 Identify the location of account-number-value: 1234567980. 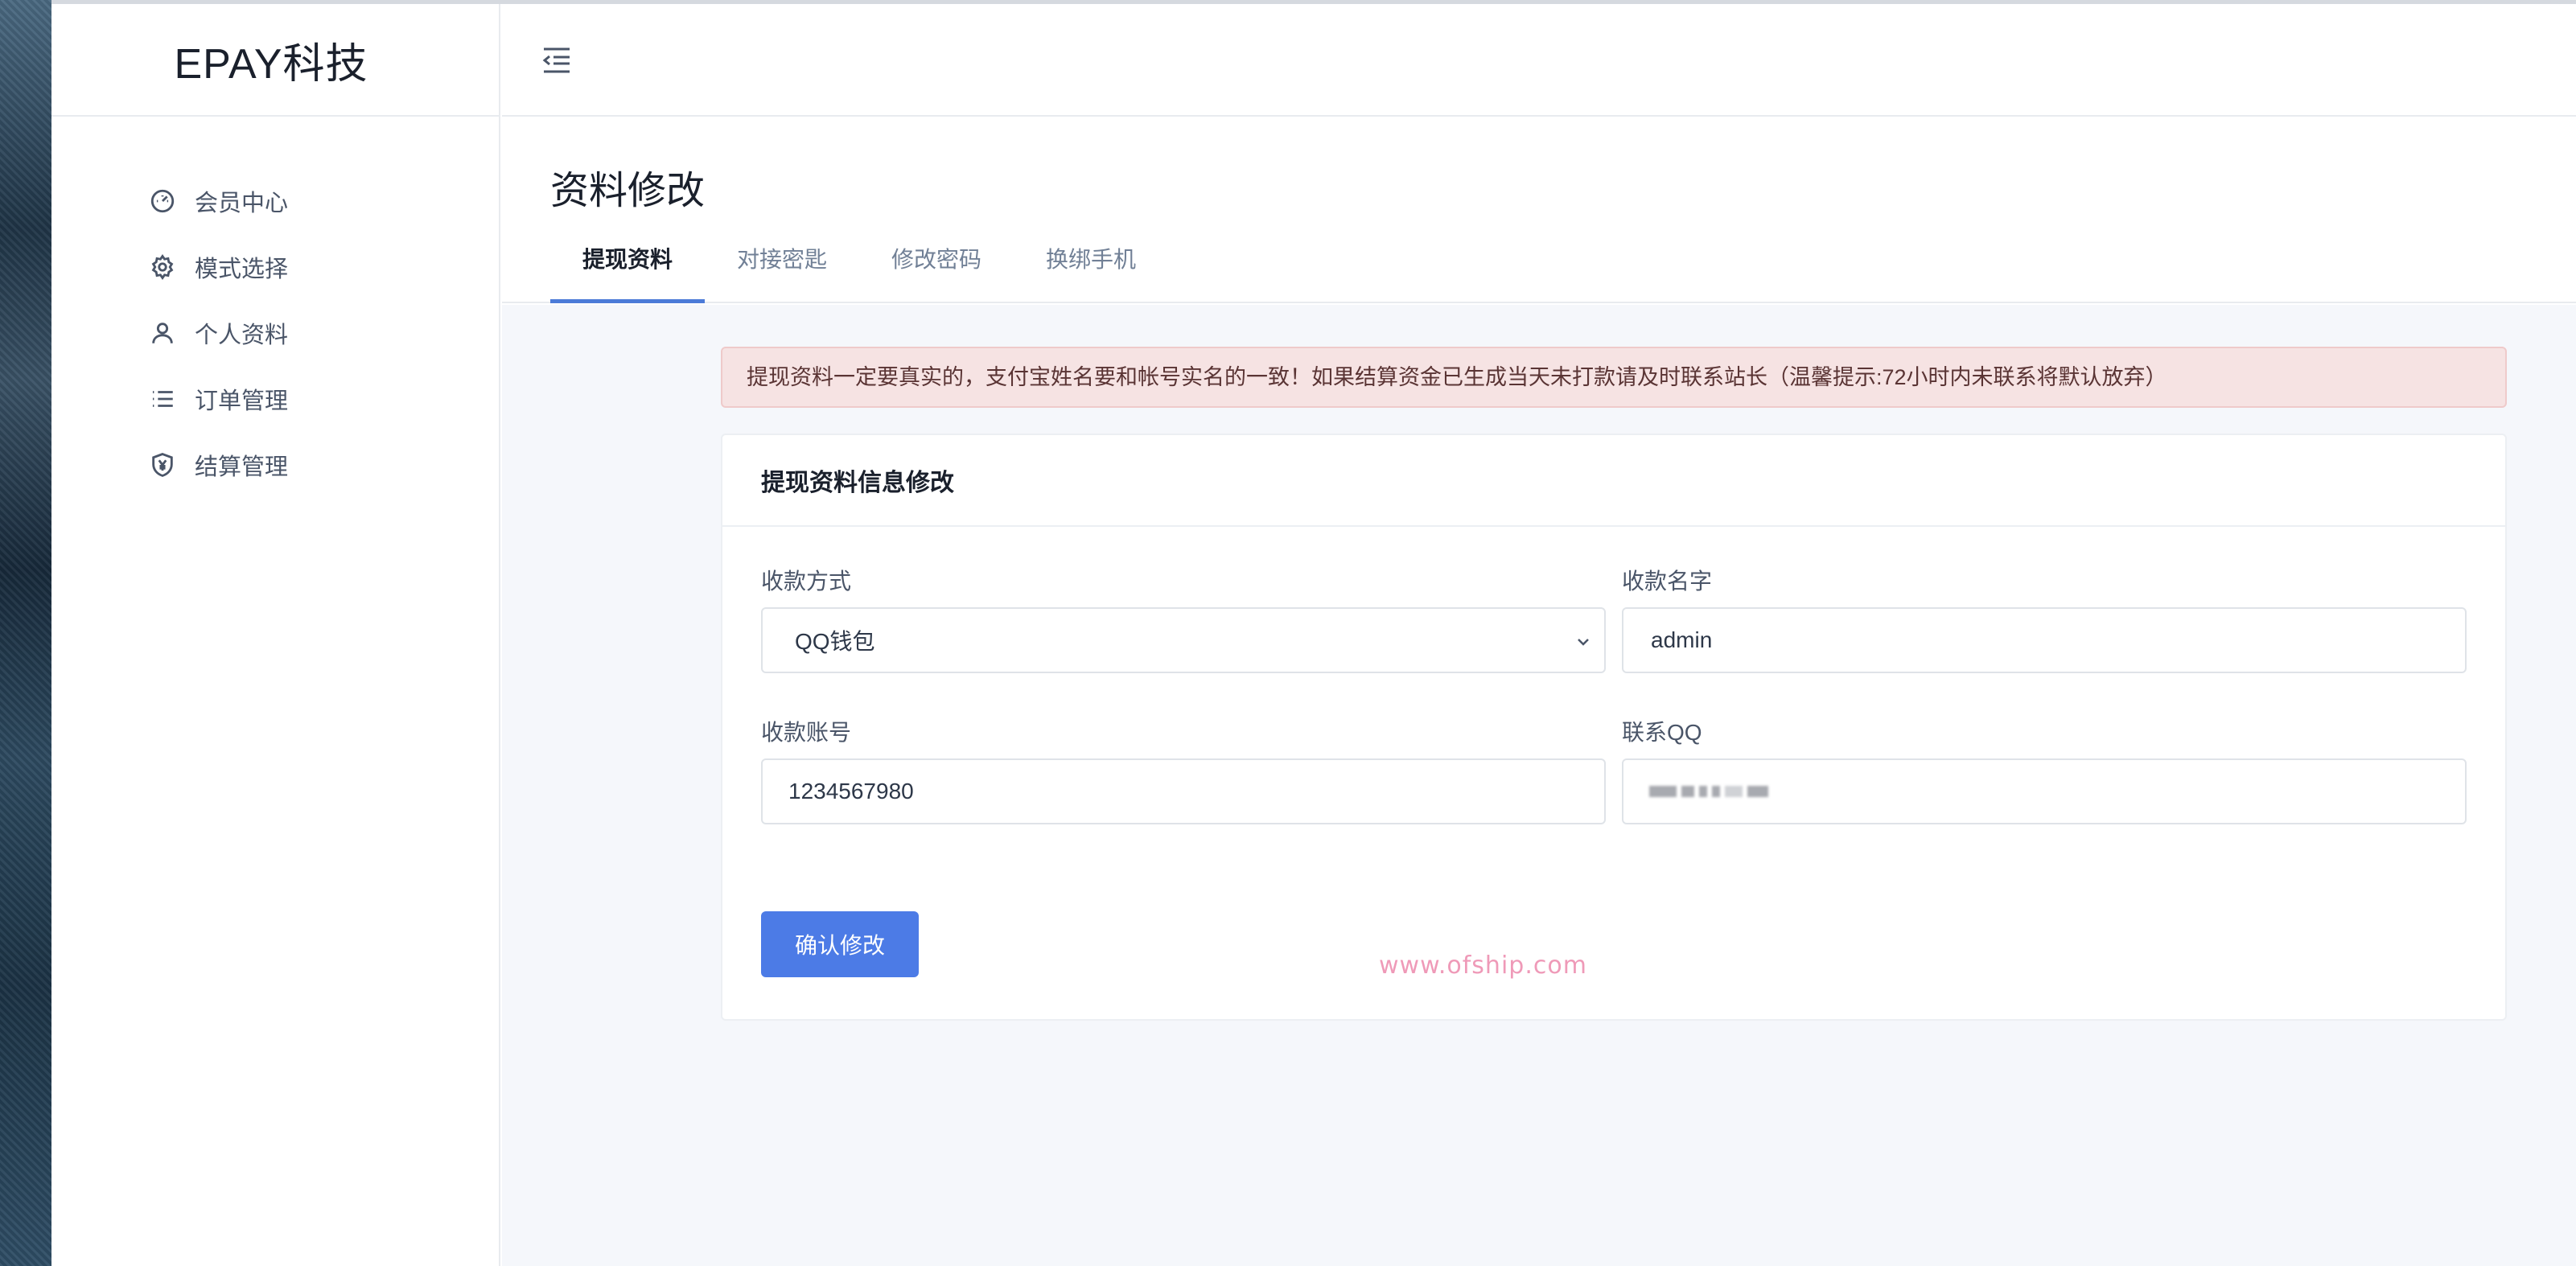
(851, 791).